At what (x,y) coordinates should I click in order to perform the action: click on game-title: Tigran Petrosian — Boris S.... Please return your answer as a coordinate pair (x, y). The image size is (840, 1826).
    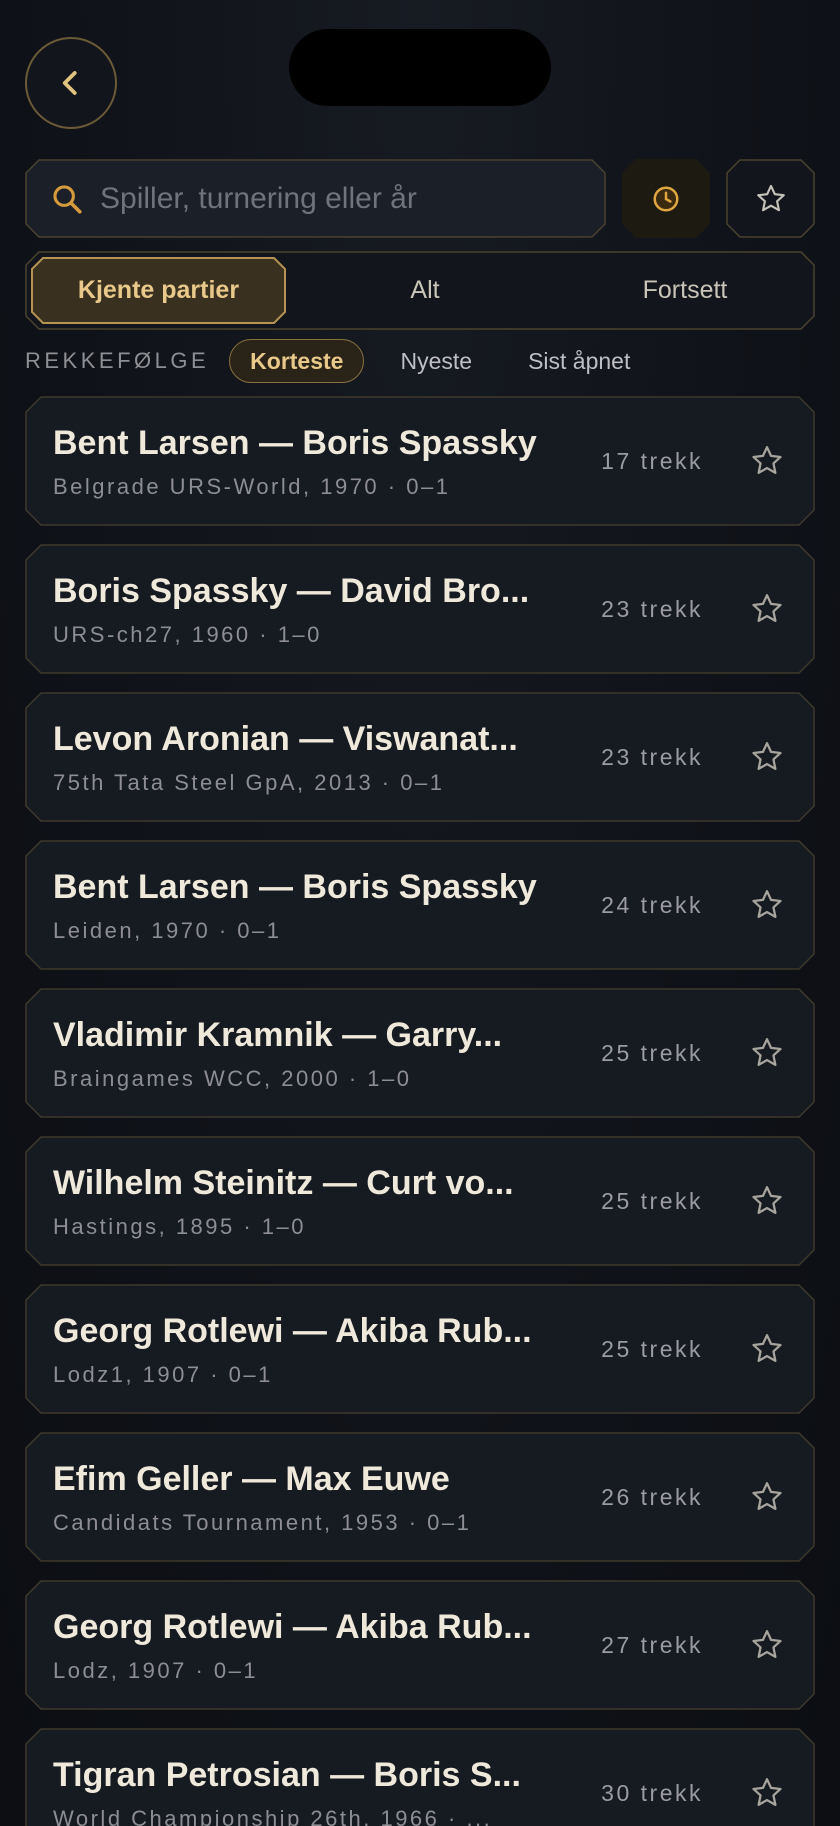
    Looking at the image, I should click on (287, 1775).